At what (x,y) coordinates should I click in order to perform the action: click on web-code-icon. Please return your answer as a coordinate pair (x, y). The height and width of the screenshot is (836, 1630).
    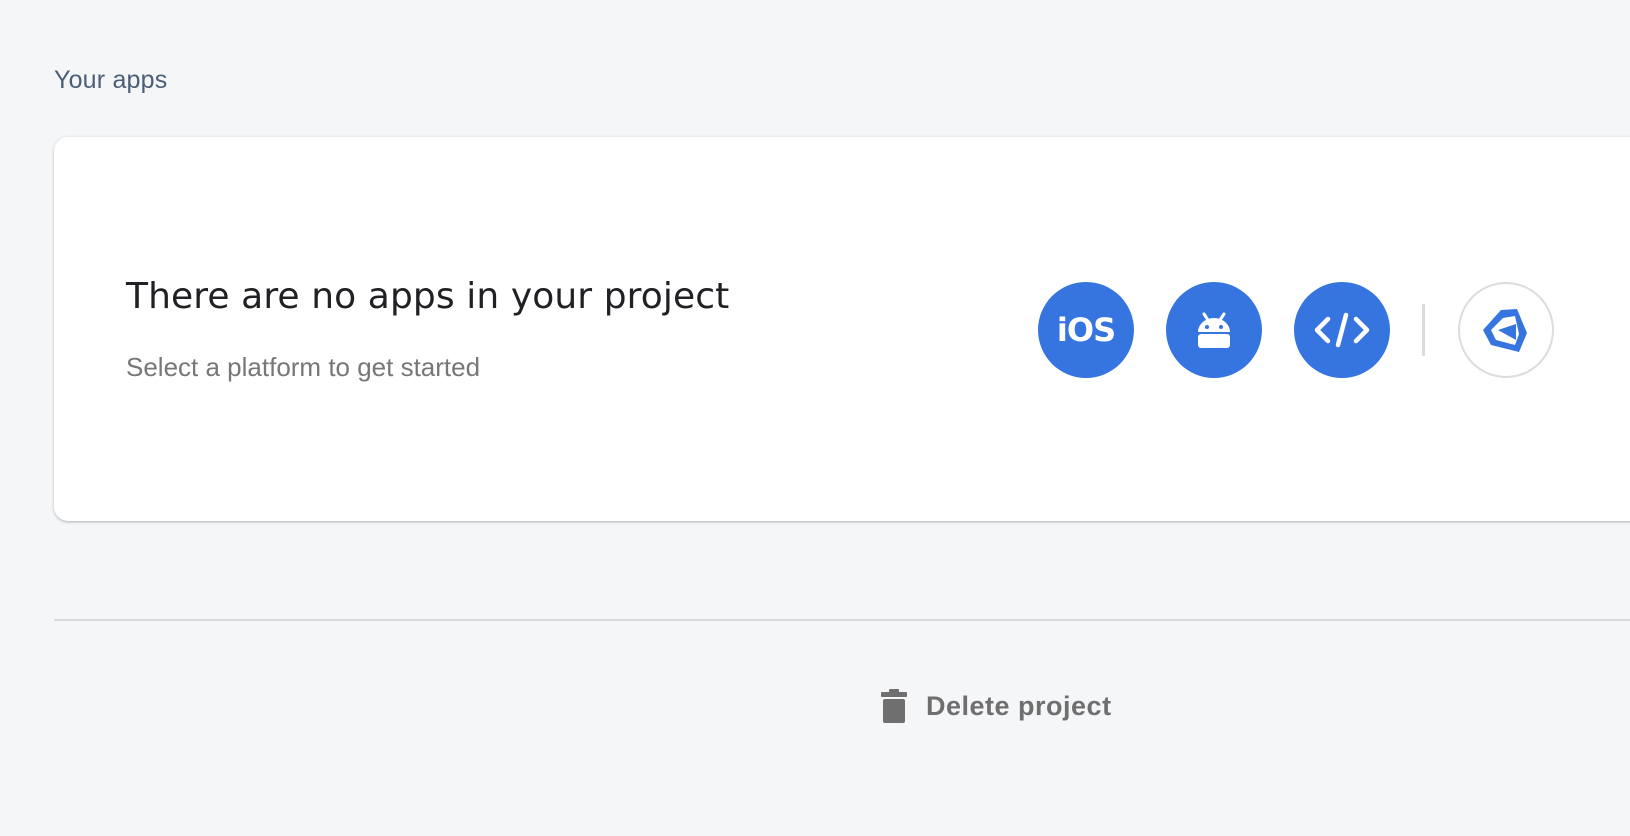
    Looking at the image, I should click on (1342, 330).